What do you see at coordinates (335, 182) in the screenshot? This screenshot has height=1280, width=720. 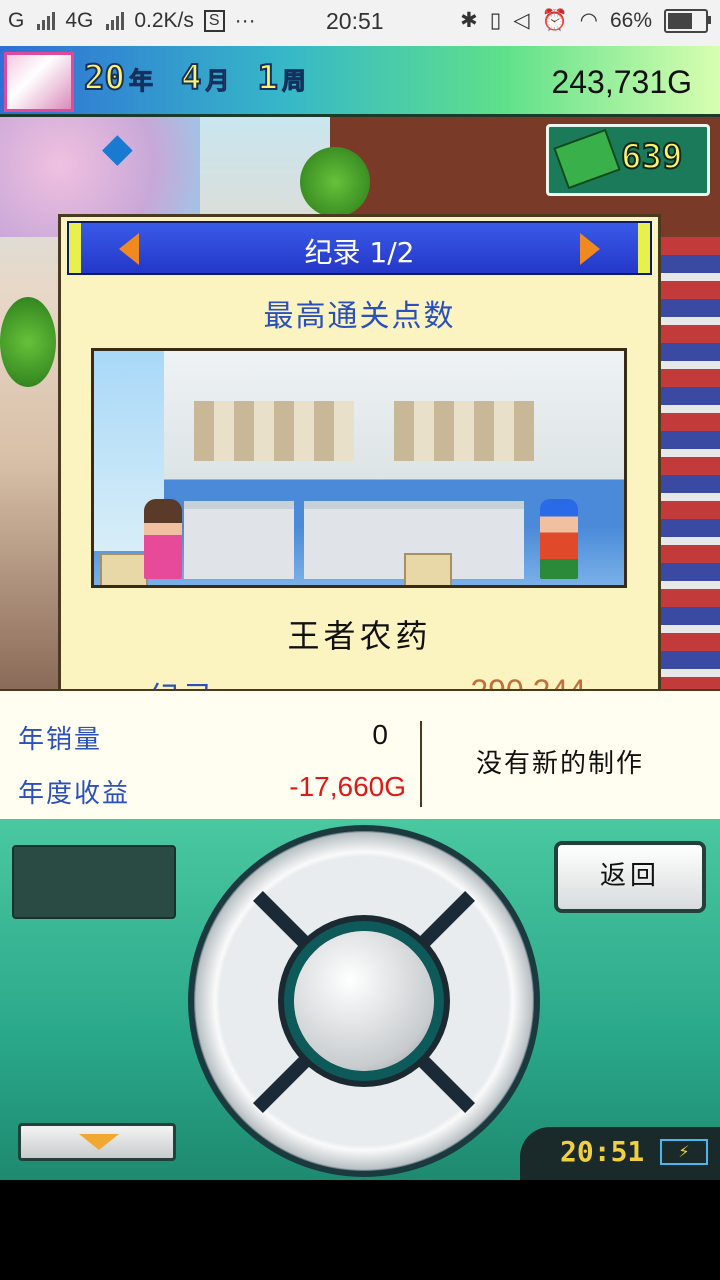 I see `plant-icon` at bounding box center [335, 182].